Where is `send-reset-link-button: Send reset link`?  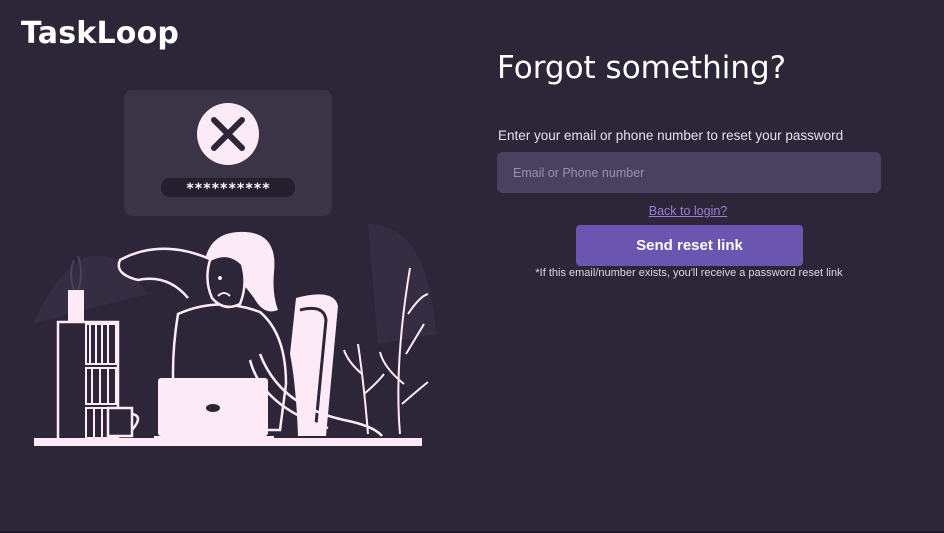
send-reset-link-button: Send reset link is located at coordinates (689, 245).